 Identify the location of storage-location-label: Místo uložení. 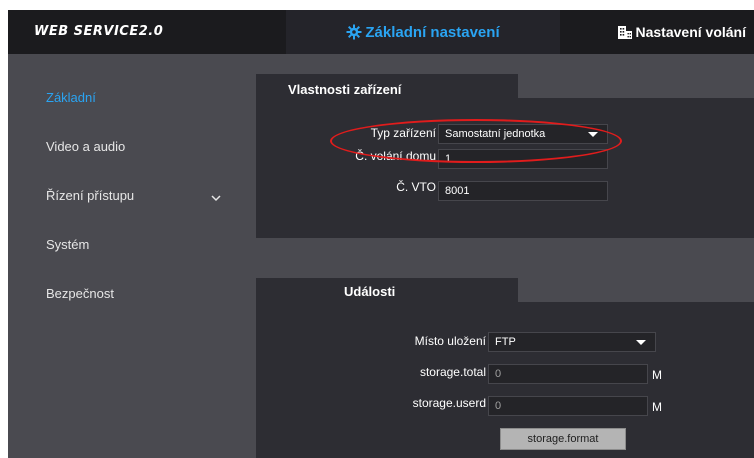
(450, 341).